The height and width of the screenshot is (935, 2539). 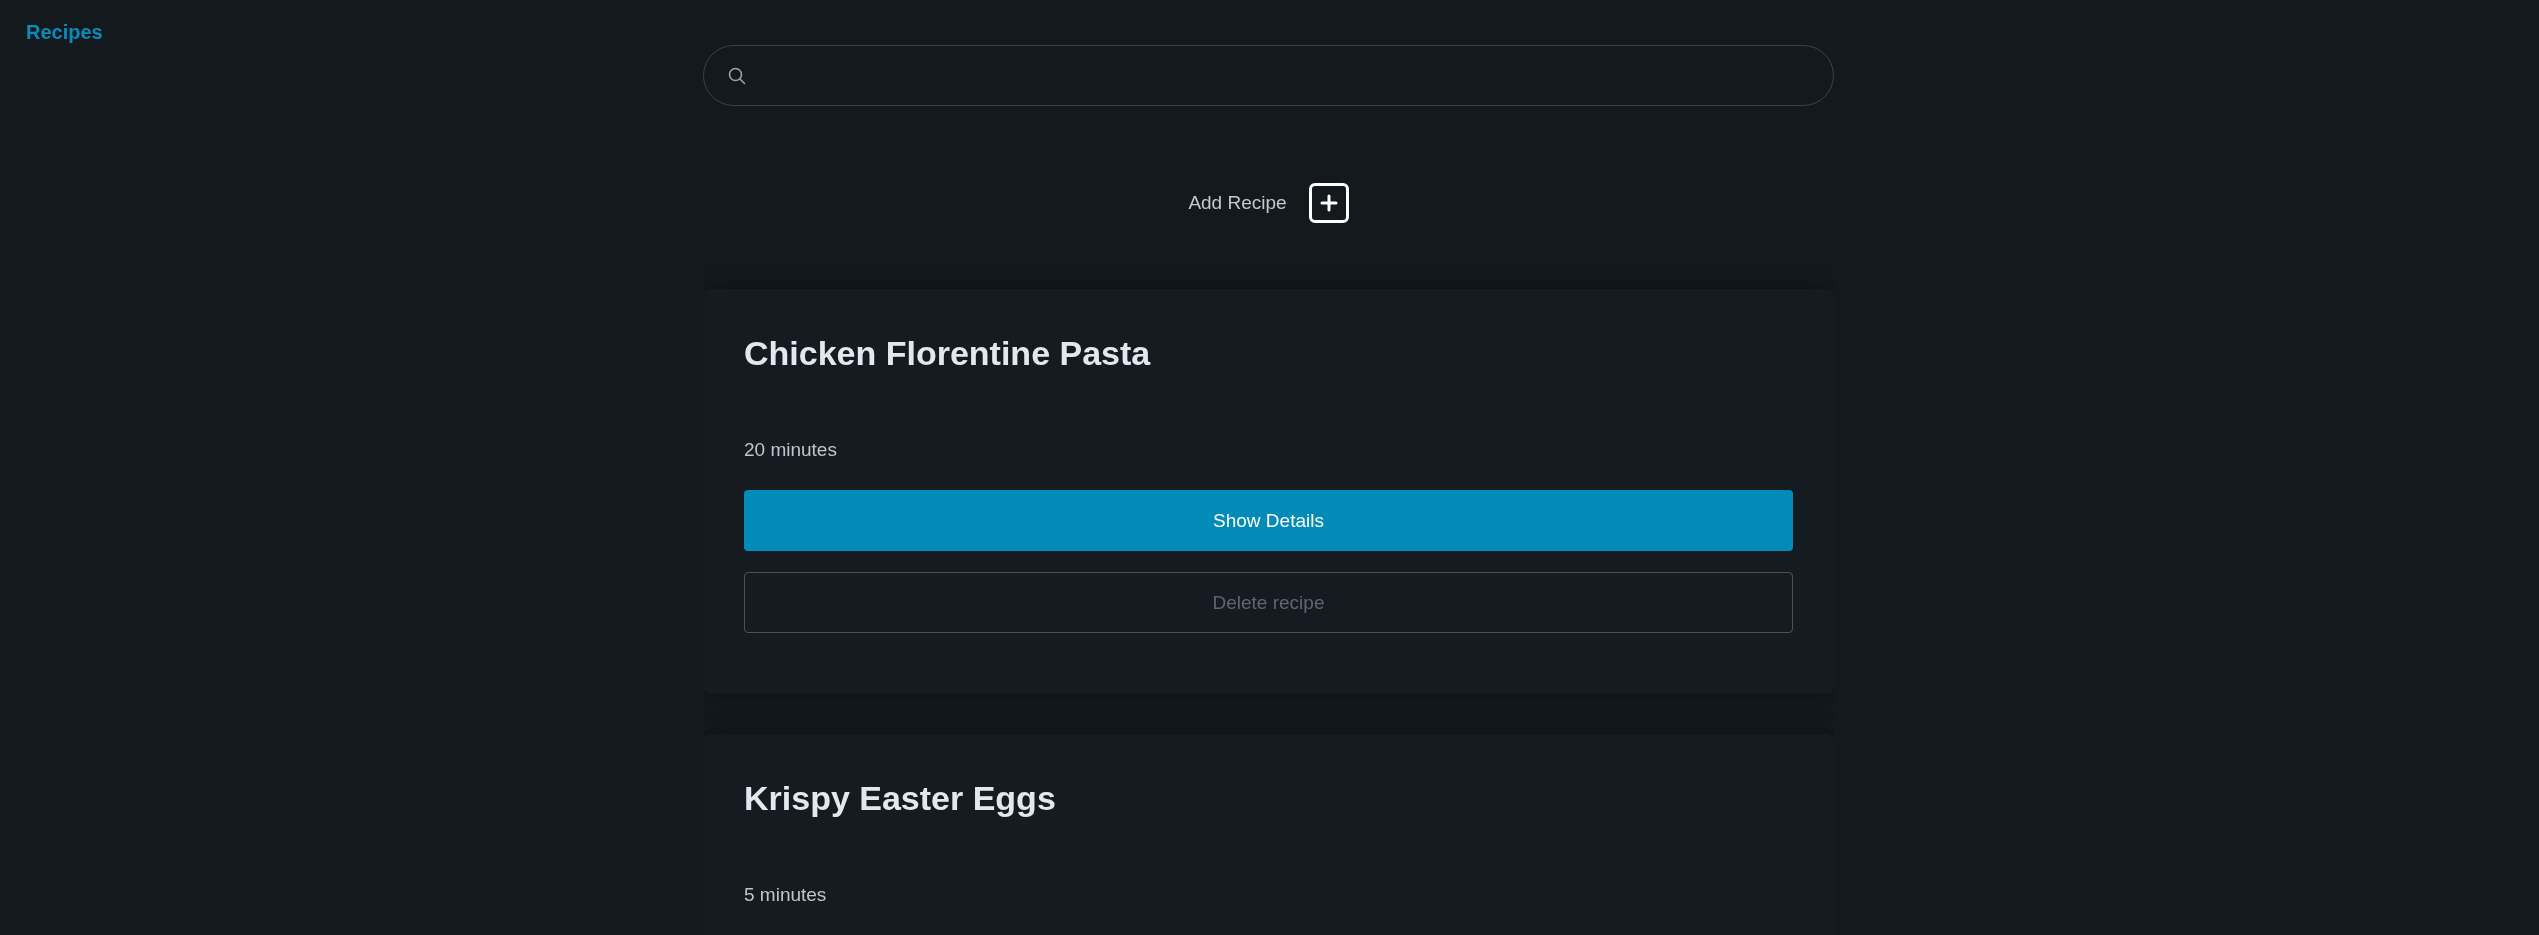 What do you see at coordinates (1268, 521) in the screenshot?
I see `show-details-button: Show Details` at bounding box center [1268, 521].